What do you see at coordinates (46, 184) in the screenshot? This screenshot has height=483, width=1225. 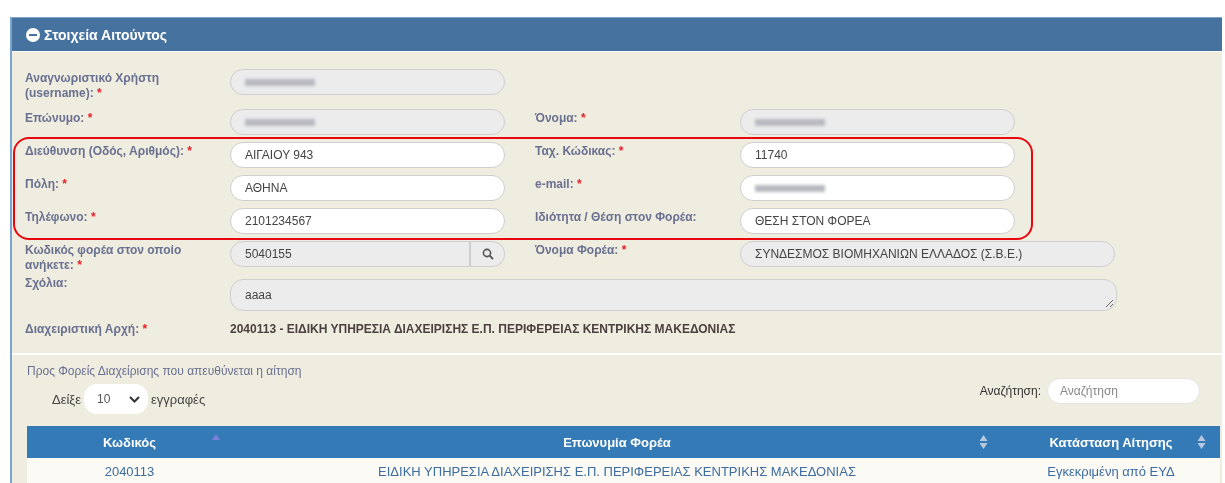 I see `field-label: Πόλη: *` at bounding box center [46, 184].